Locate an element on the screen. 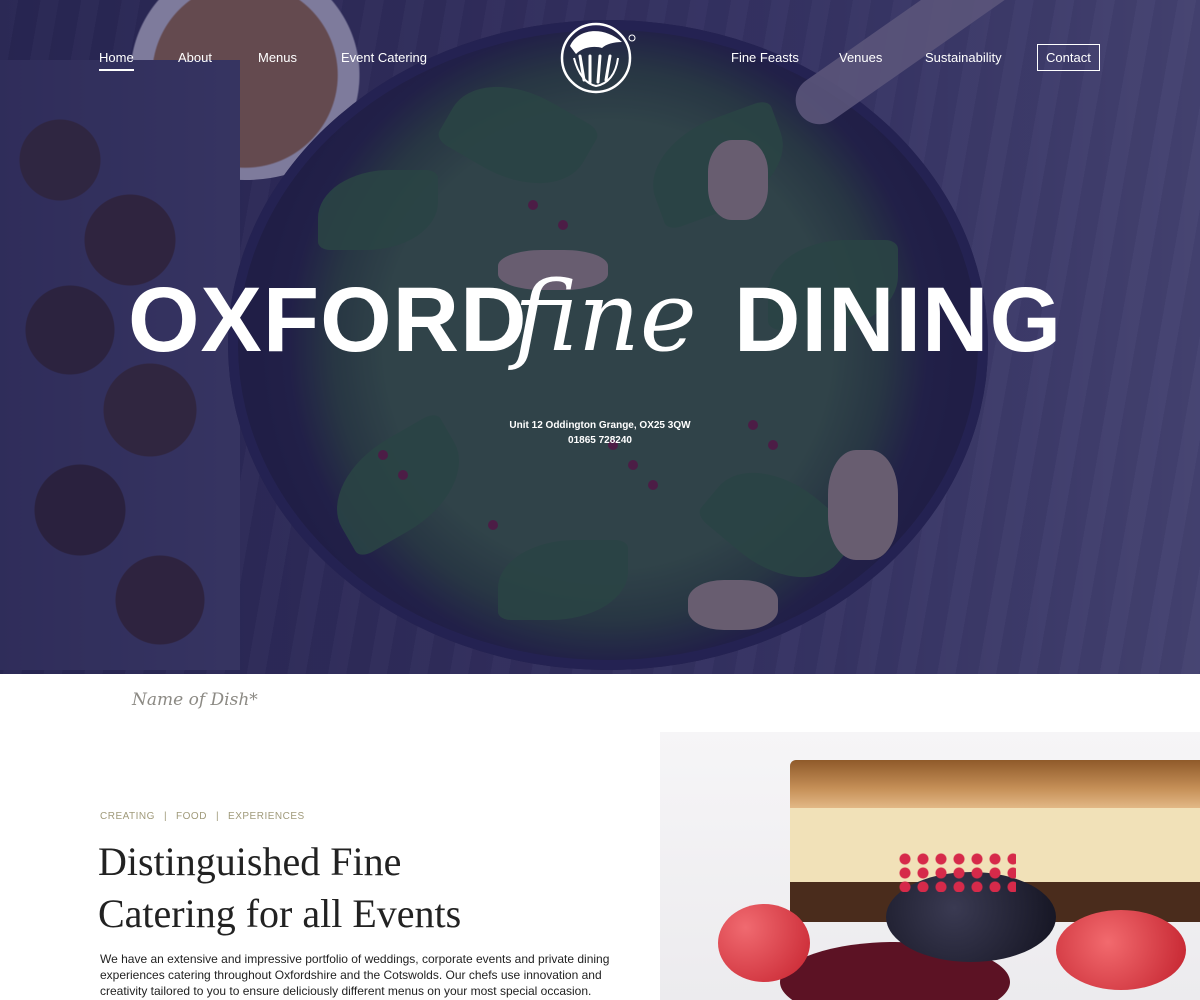 The image size is (1200, 1000). contact-button: Contact is located at coordinates (1068, 57).